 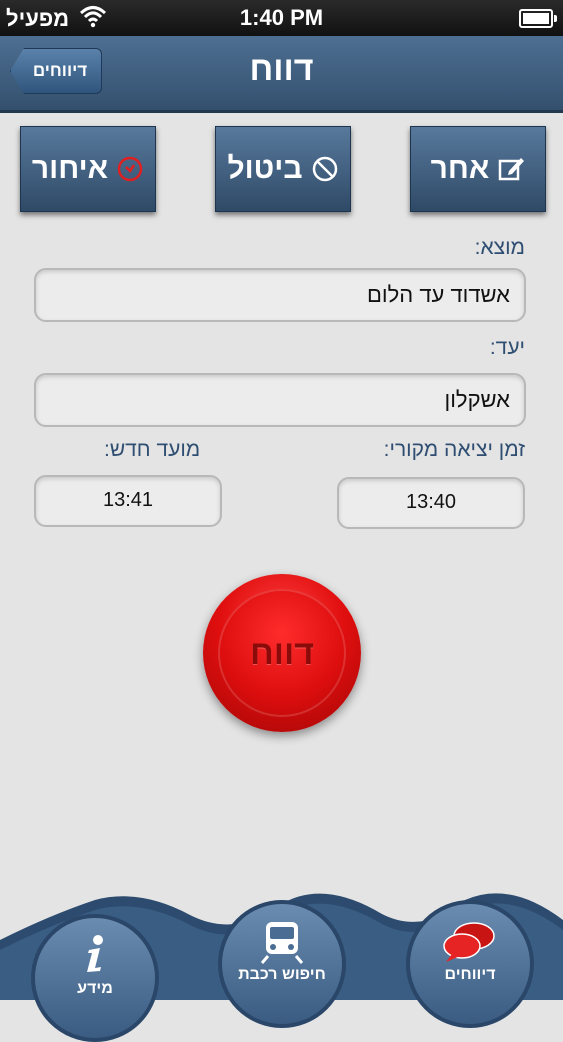 What do you see at coordinates (95, 988) in the screenshot?
I see `tab-info-label: מידע` at bounding box center [95, 988].